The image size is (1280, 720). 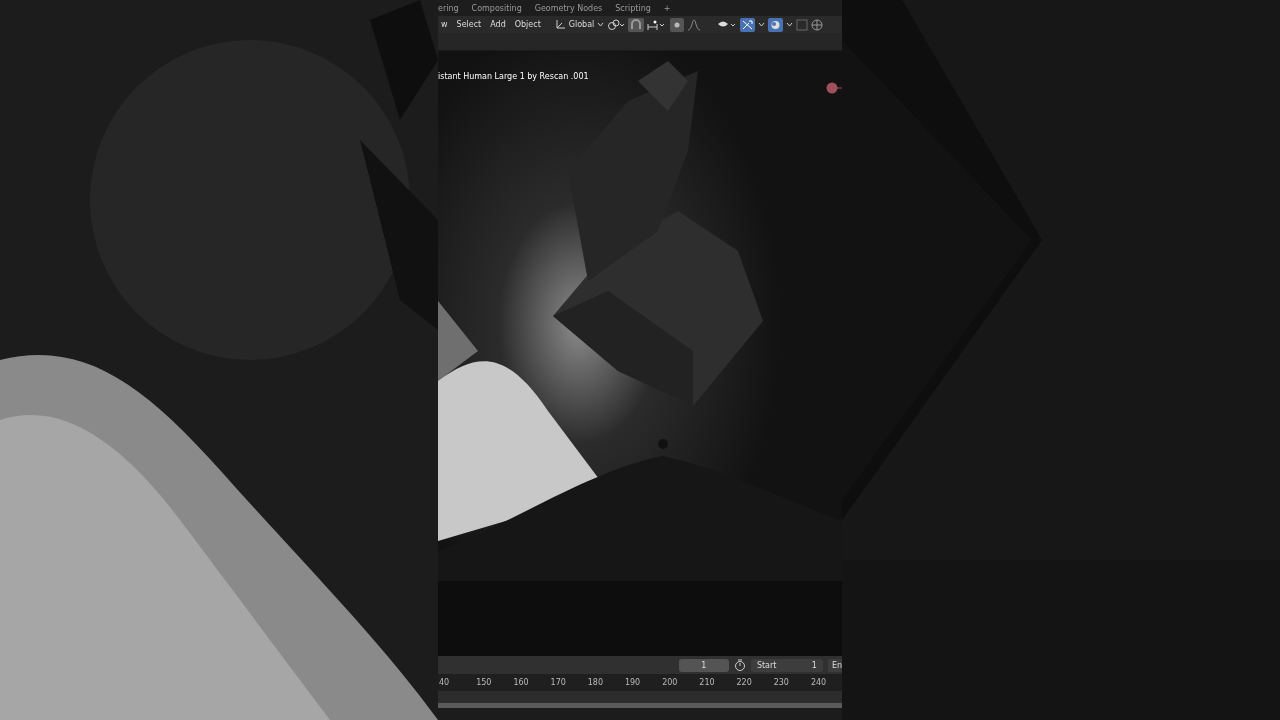 What do you see at coordinates (707, 682) in the screenshot?
I see `frame-number: 210` at bounding box center [707, 682].